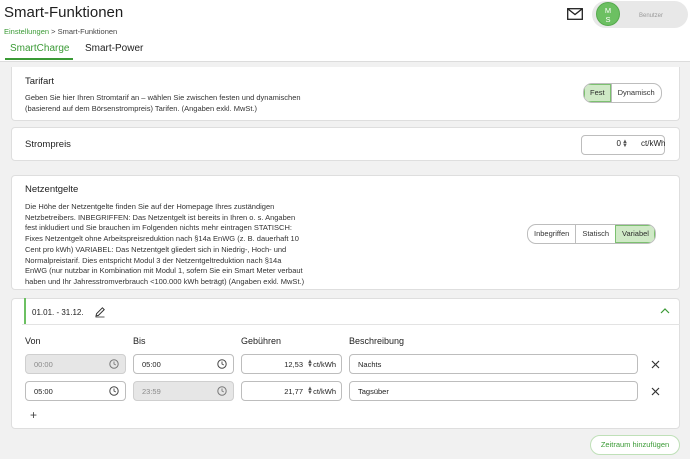 Image resolution: width=690 pixels, height=459 pixels. I want to click on beschreibung-value: Tagsüber, so click(373, 391).